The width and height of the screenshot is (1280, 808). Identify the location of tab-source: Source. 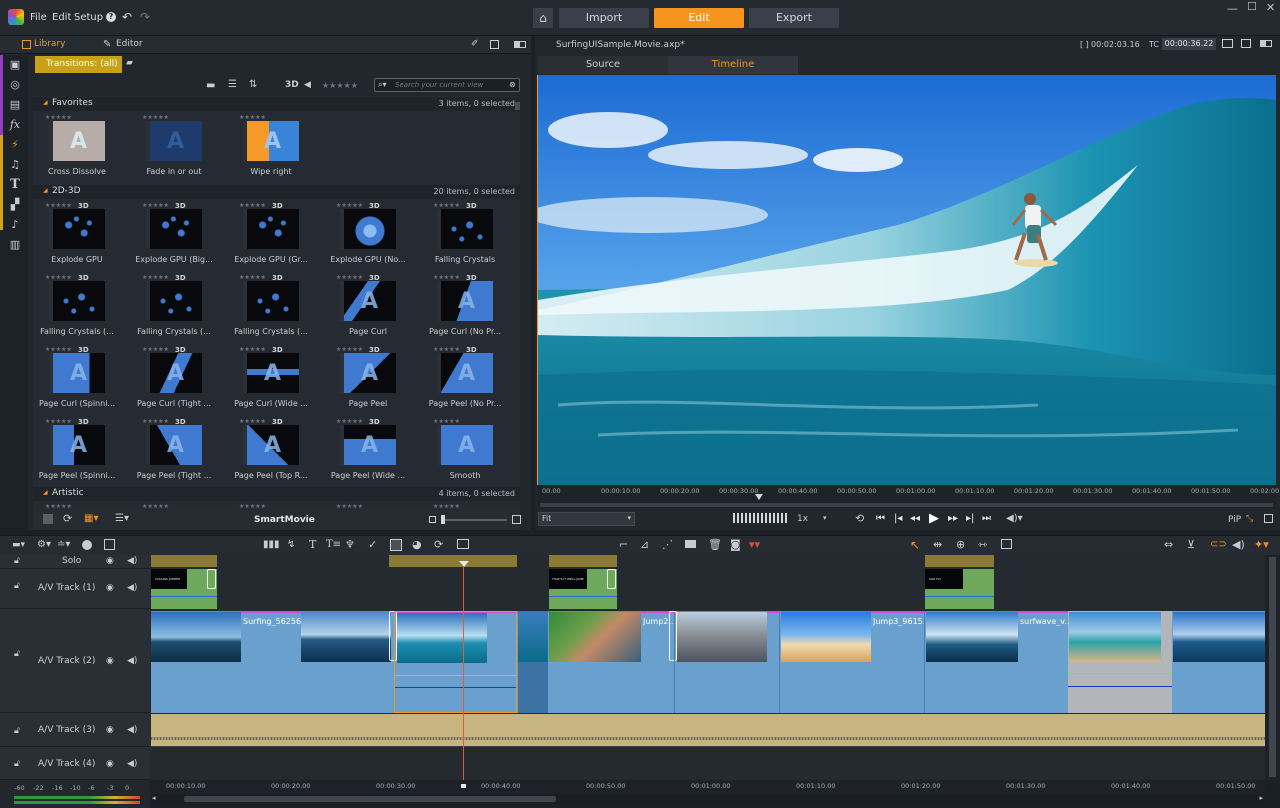
(603, 65).